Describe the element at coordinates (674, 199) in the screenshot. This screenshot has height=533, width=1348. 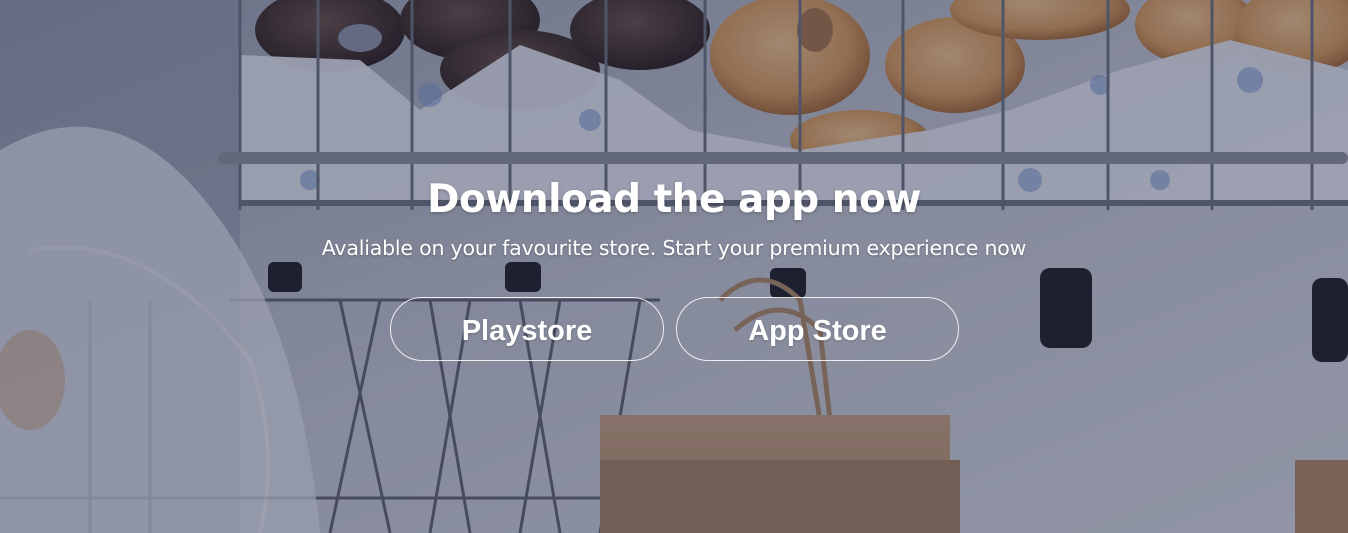
I see `hero-title: Download the app now` at that location.